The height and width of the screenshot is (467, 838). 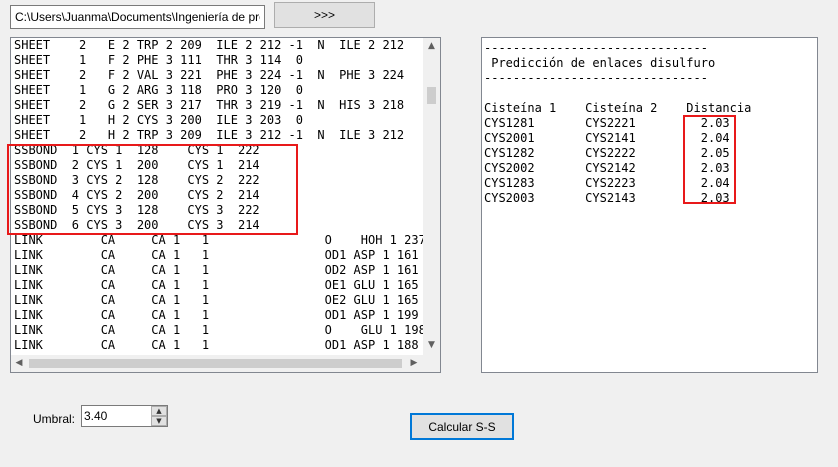 I want to click on scroll-left-icon: ◀, so click(x=19, y=363).